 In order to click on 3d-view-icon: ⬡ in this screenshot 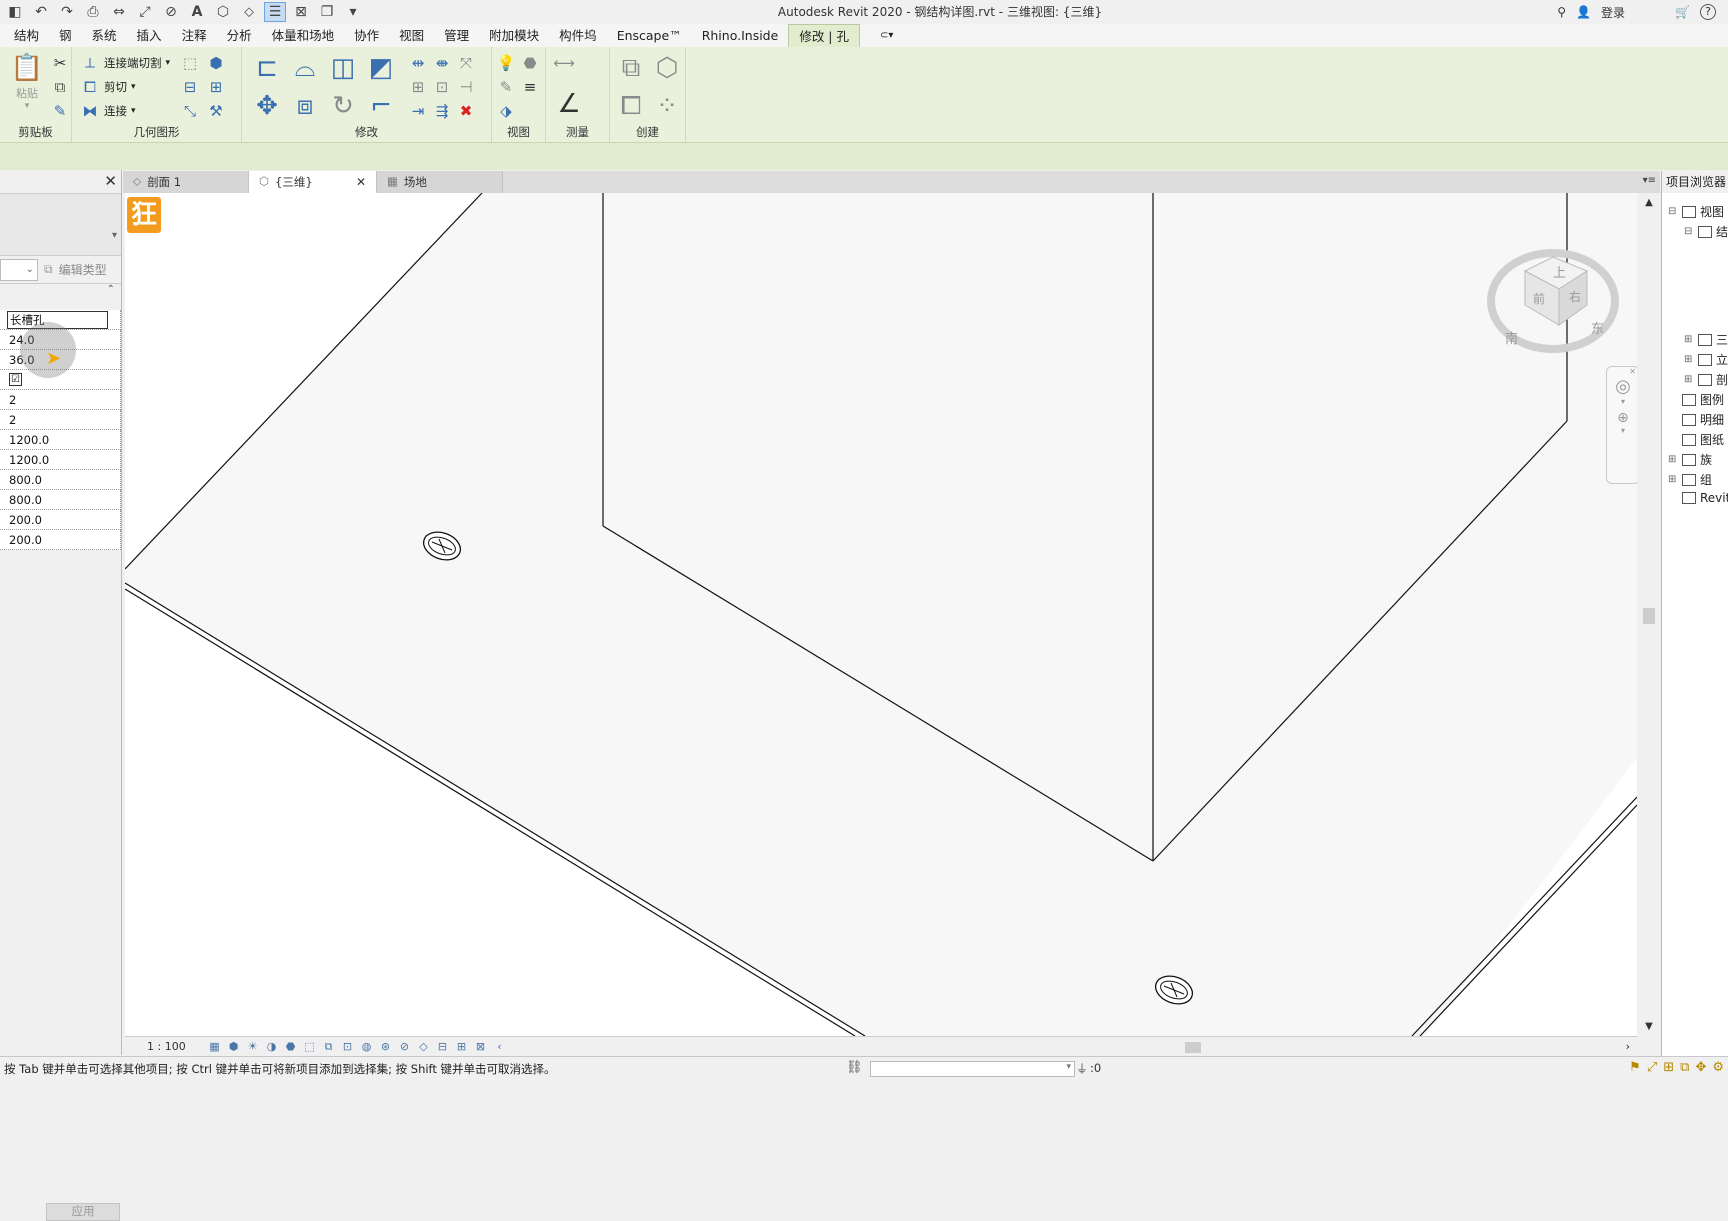, I will do `click(223, 12)`.